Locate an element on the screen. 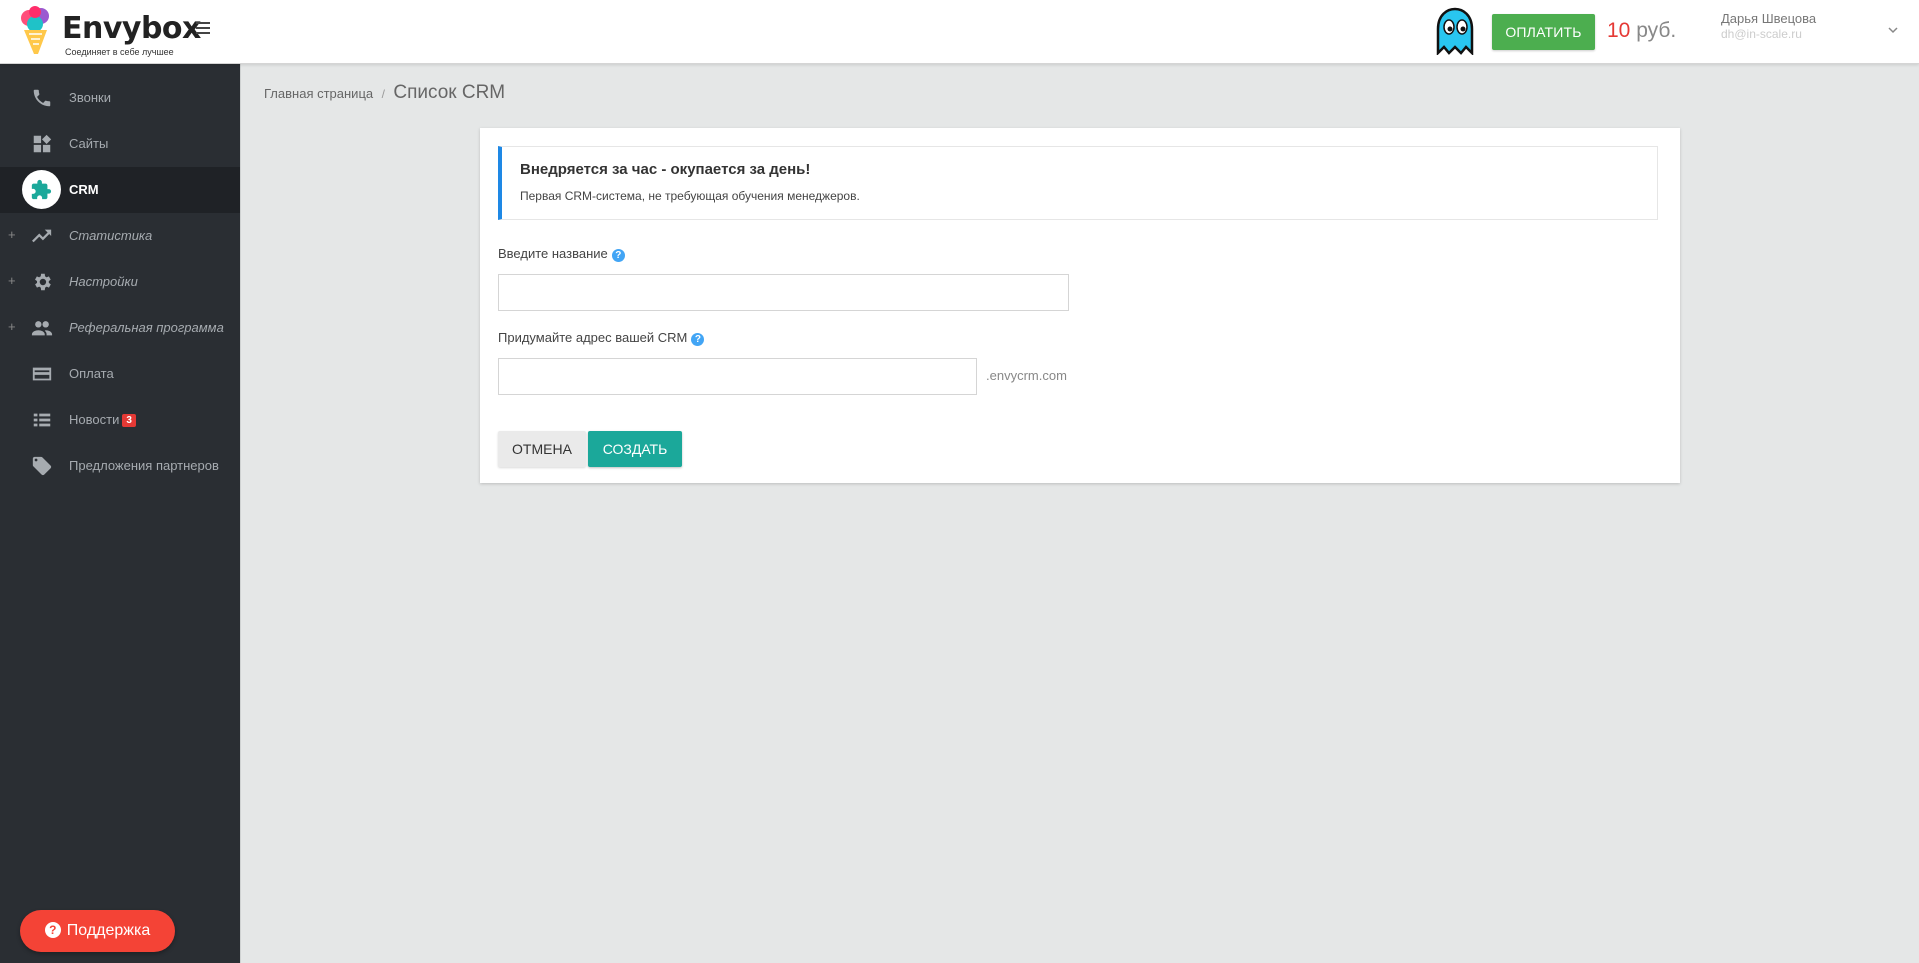 Image resolution: width=1919 pixels, height=963 pixels. address-label-text: Придумайте адрес вашей CRM is located at coordinates (593, 337).